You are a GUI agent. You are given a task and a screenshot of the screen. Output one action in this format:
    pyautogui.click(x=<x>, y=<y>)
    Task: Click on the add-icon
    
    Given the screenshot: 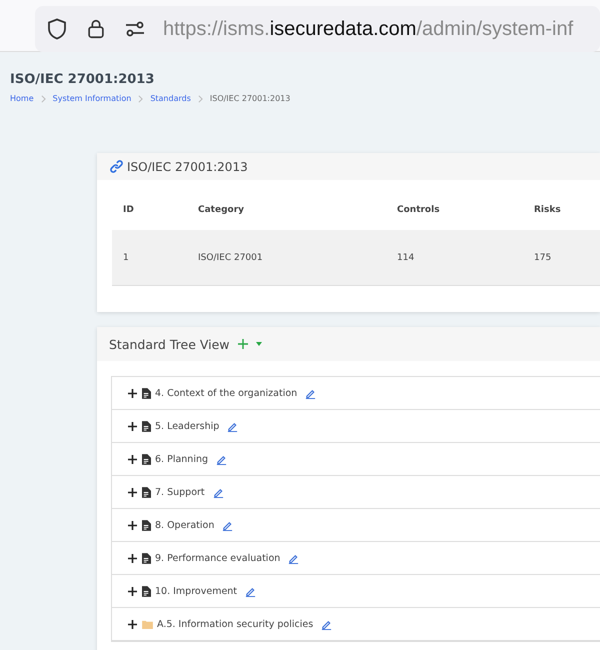 What is the action you would take?
    pyautogui.click(x=243, y=344)
    